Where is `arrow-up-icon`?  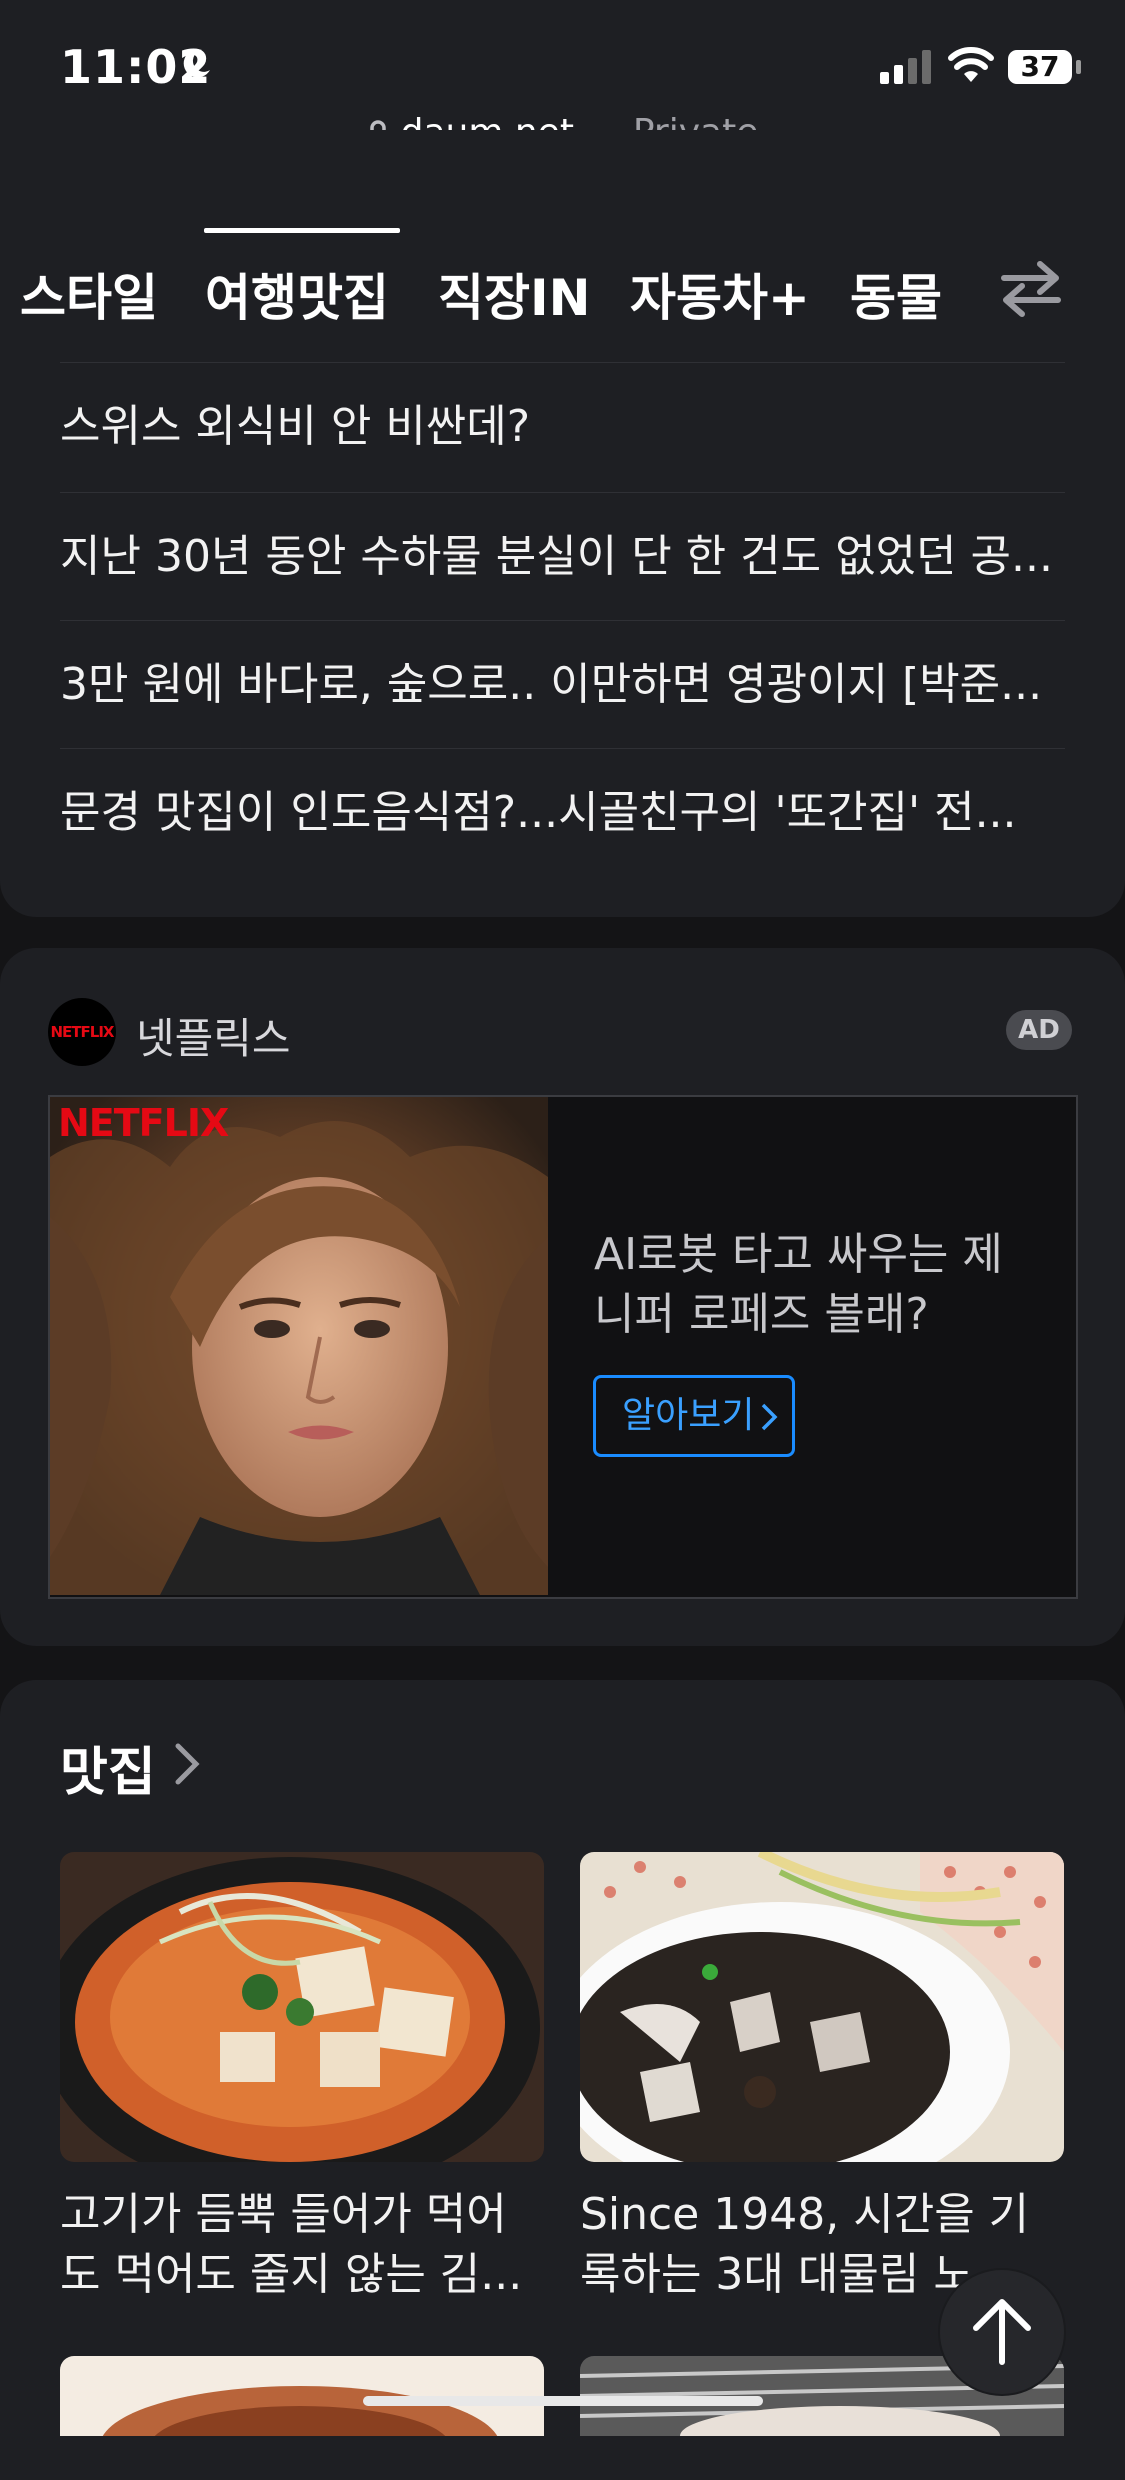 arrow-up-icon is located at coordinates (1002, 2332).